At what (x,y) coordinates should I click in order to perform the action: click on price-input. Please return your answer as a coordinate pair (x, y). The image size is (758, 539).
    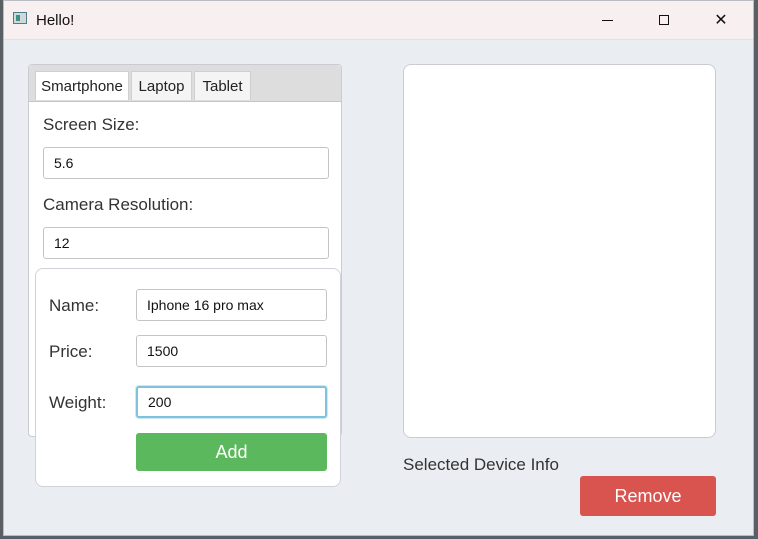
    Looking at the image, I should click on (231, 351).